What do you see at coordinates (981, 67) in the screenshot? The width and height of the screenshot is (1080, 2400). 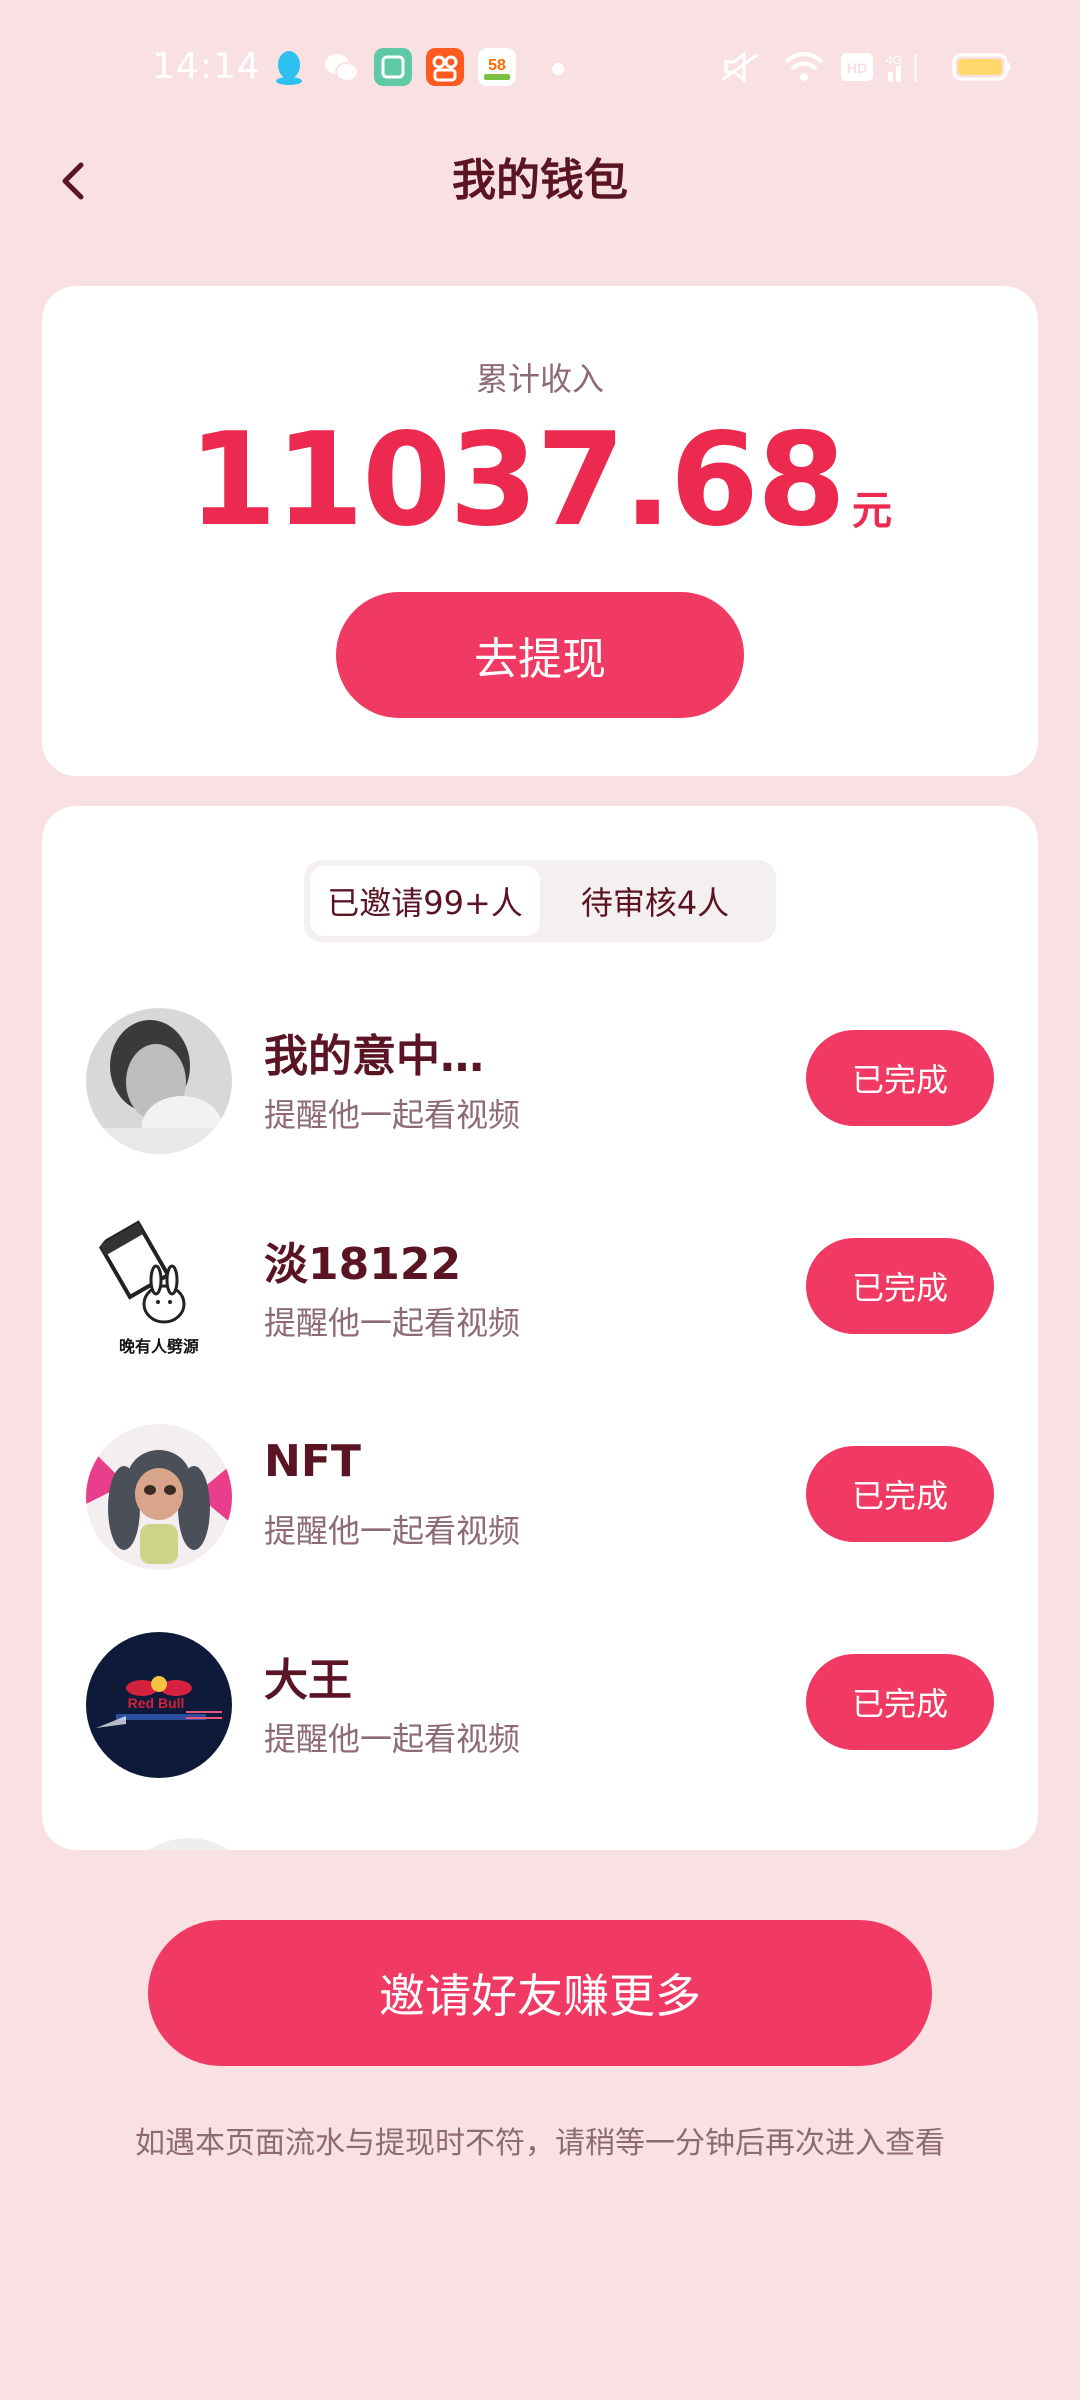 I see `battery-icon` at bounding box center [981, 67].